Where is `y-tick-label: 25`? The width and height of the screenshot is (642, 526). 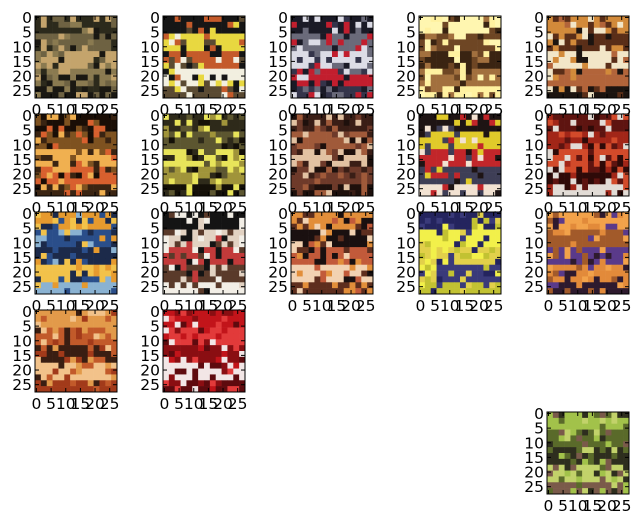
y-tick-label: 25 is located at coordinates (150, 189).